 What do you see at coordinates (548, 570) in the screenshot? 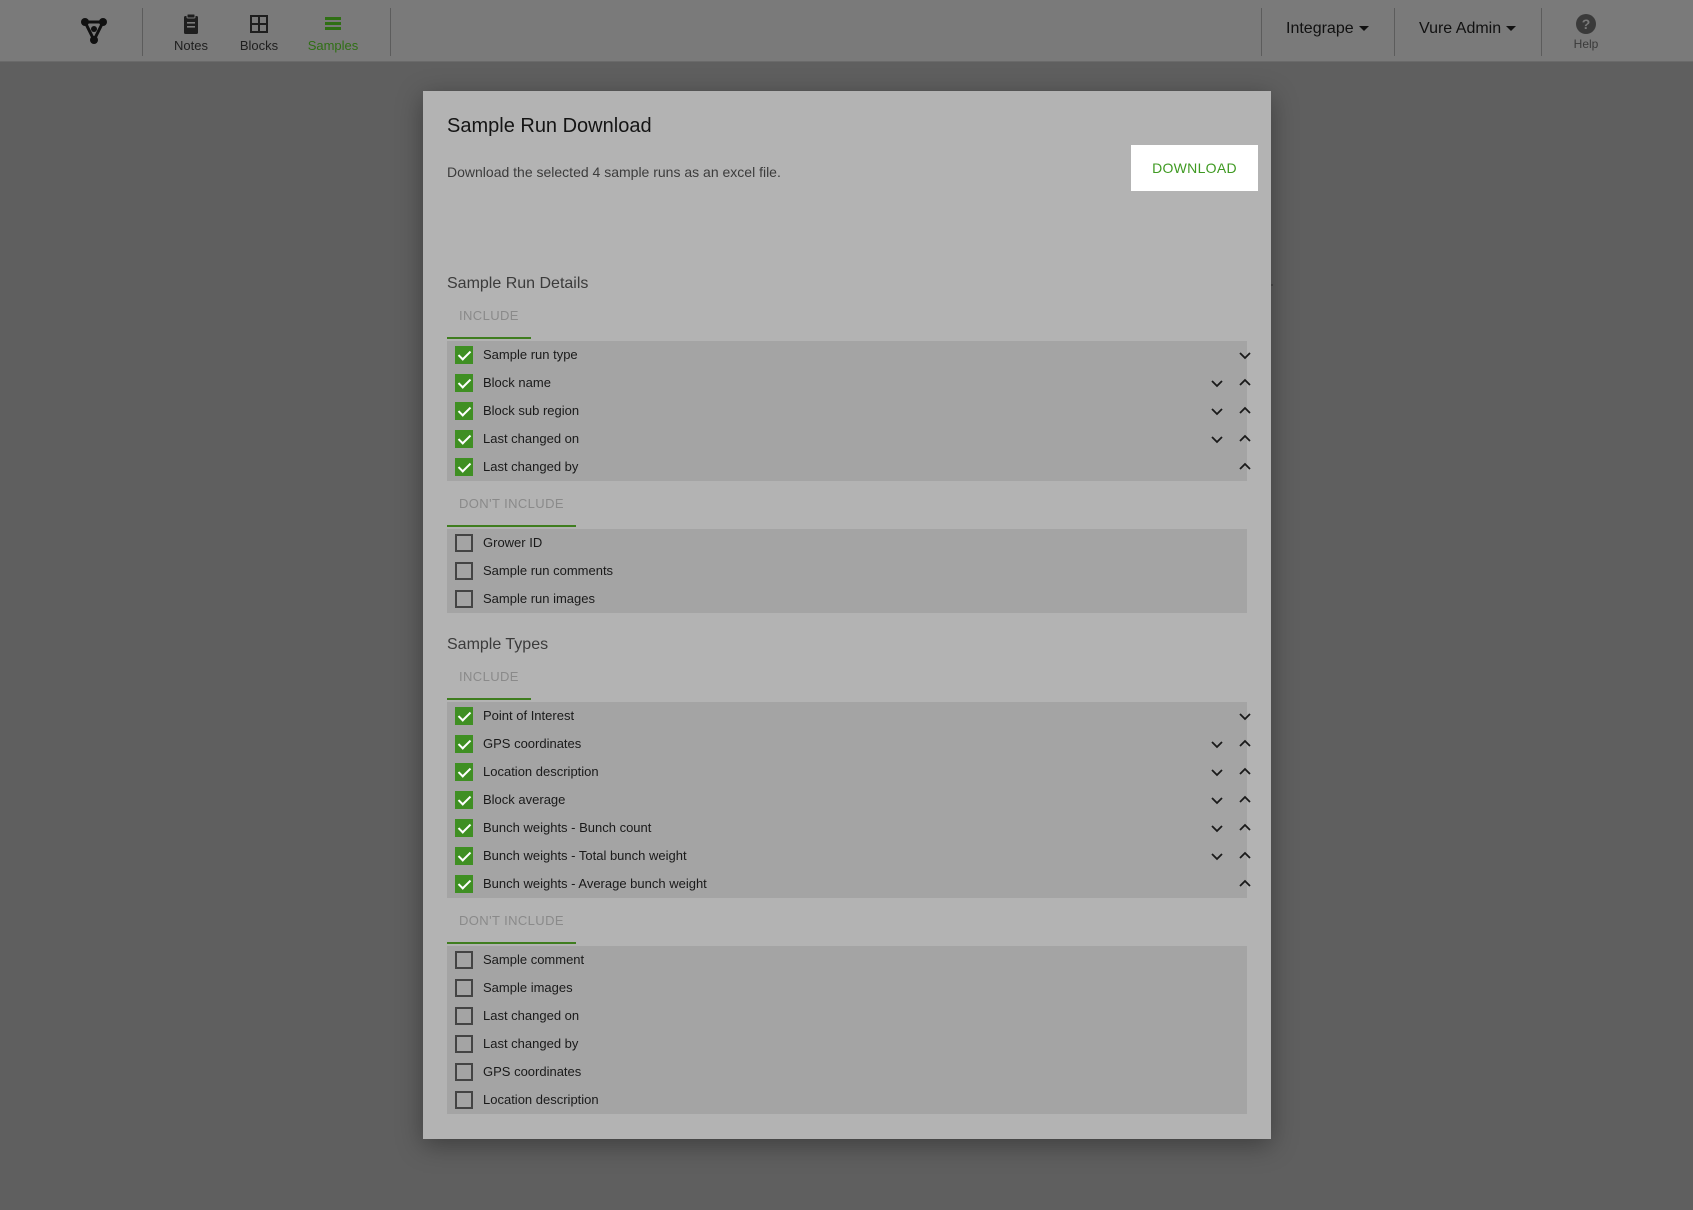
I see `list-item-label: Sample run comments` at bounding box center [548, 570].